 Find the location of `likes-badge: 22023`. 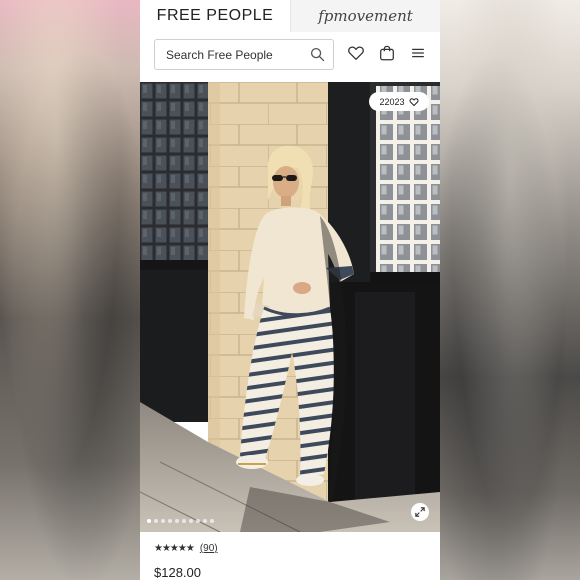

likes-badge: 22023 is located at coordinates (399, 101).